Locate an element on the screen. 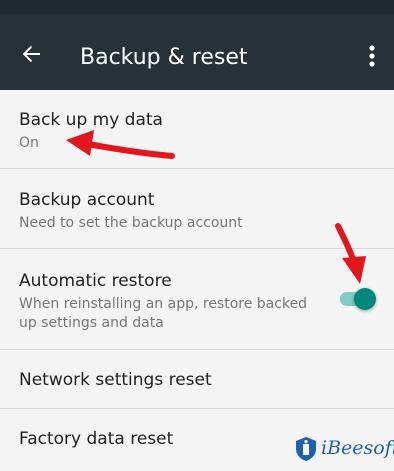 This screenshot has width=394, height=471. page-title: Backup & reset is located at coordinates (164, 57).